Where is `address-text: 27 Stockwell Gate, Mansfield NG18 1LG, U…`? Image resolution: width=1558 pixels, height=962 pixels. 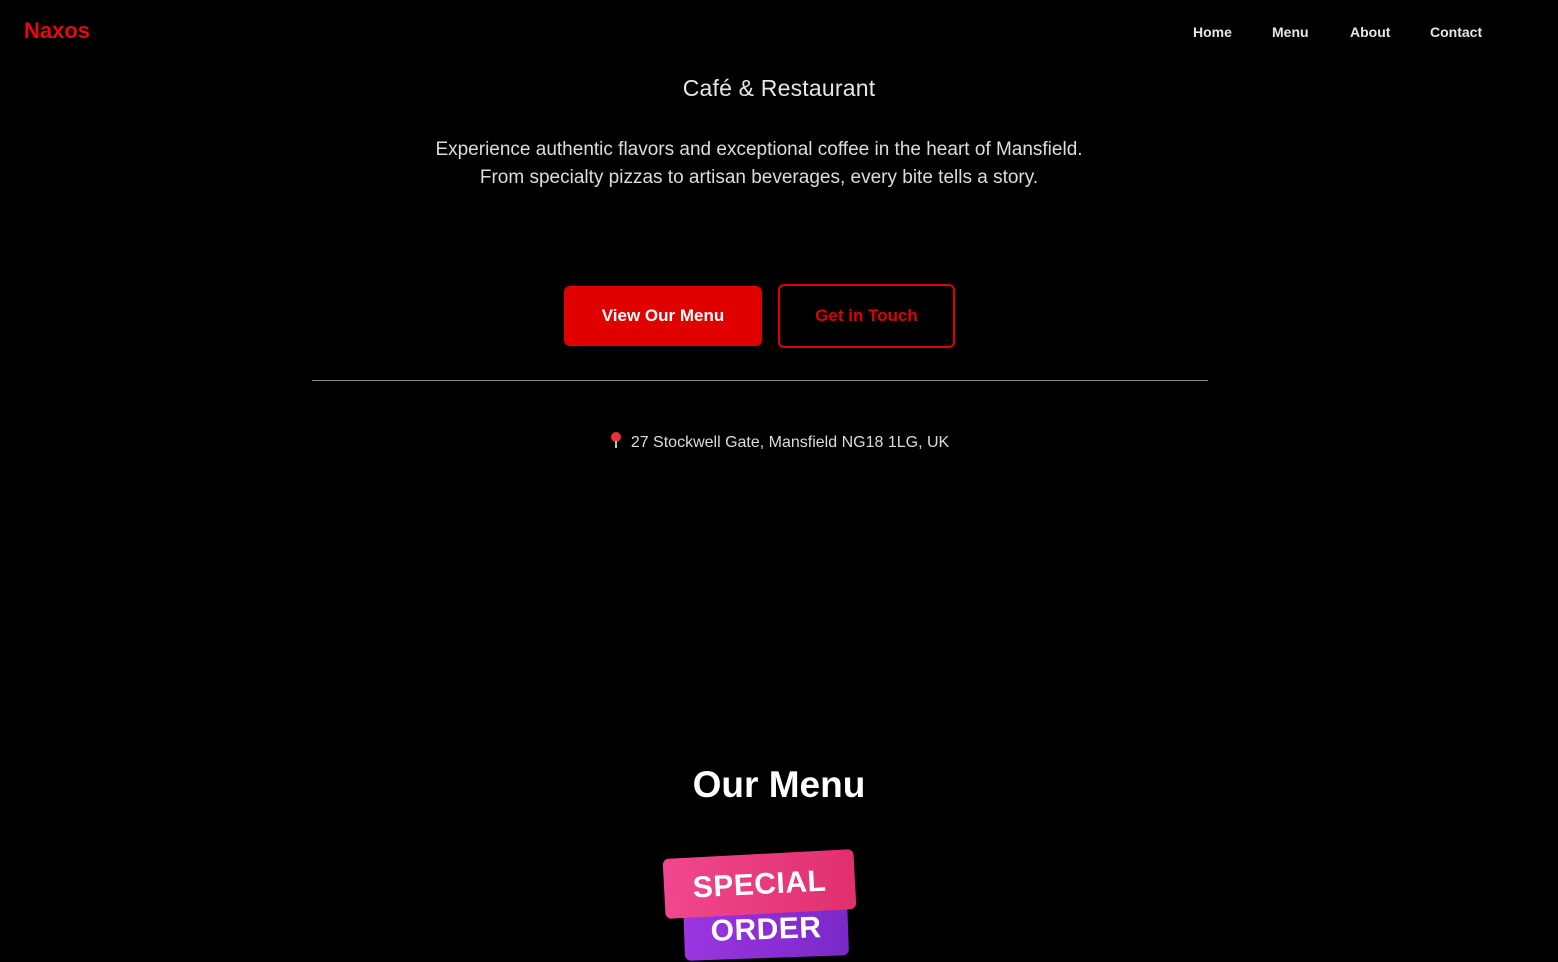
address-text: 27 Stockwell Gate, Mansfield NG18 1LG, U… is located at coordinates (790, 442).